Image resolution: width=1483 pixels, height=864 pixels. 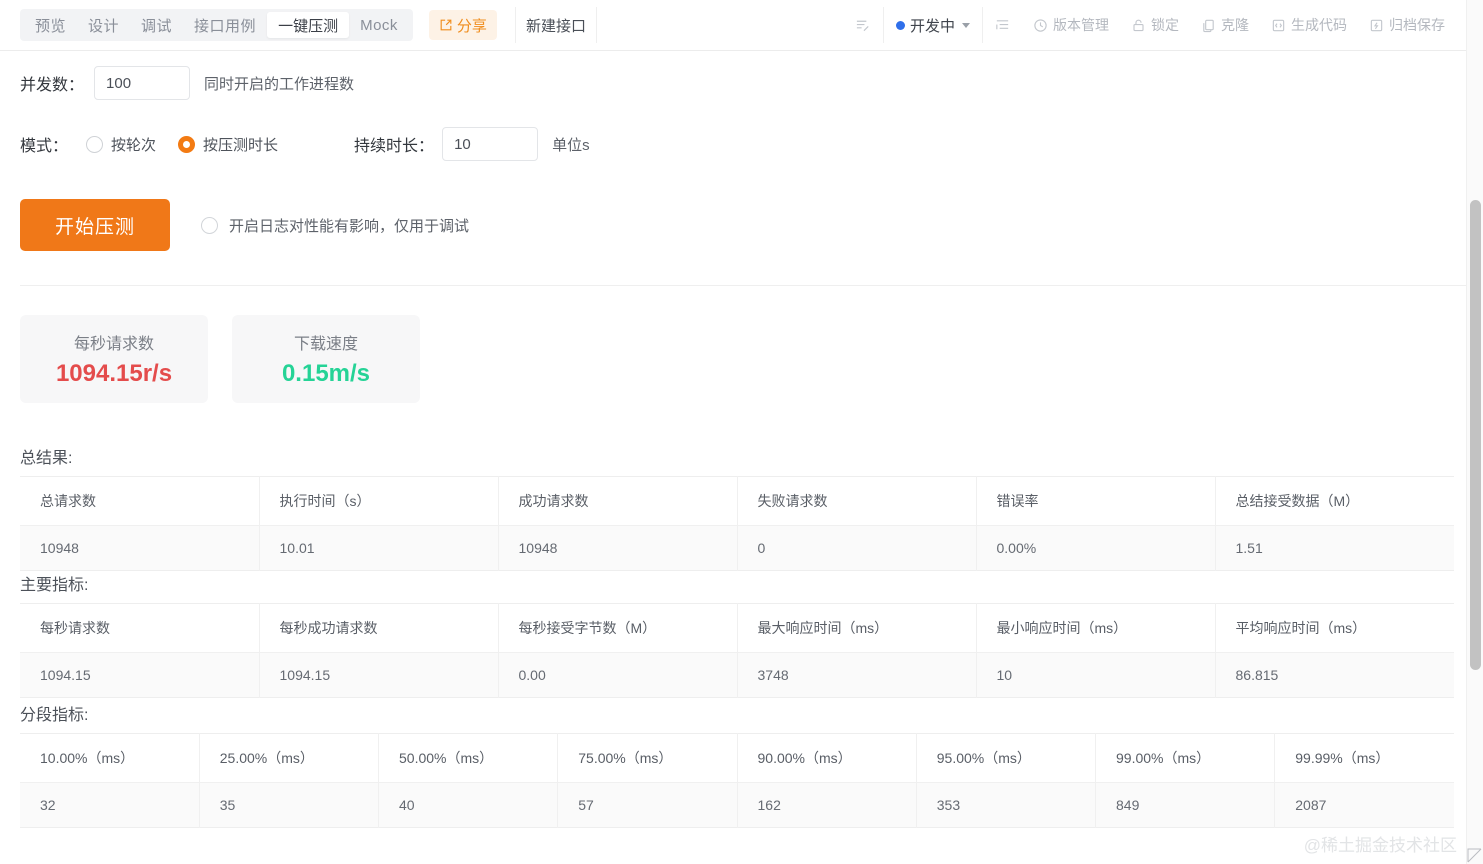 What do you see at coordinates (379, 501) in the screenshot?
I see `column-header-1: 执行时间（s）` at bounding box center [379, 501].